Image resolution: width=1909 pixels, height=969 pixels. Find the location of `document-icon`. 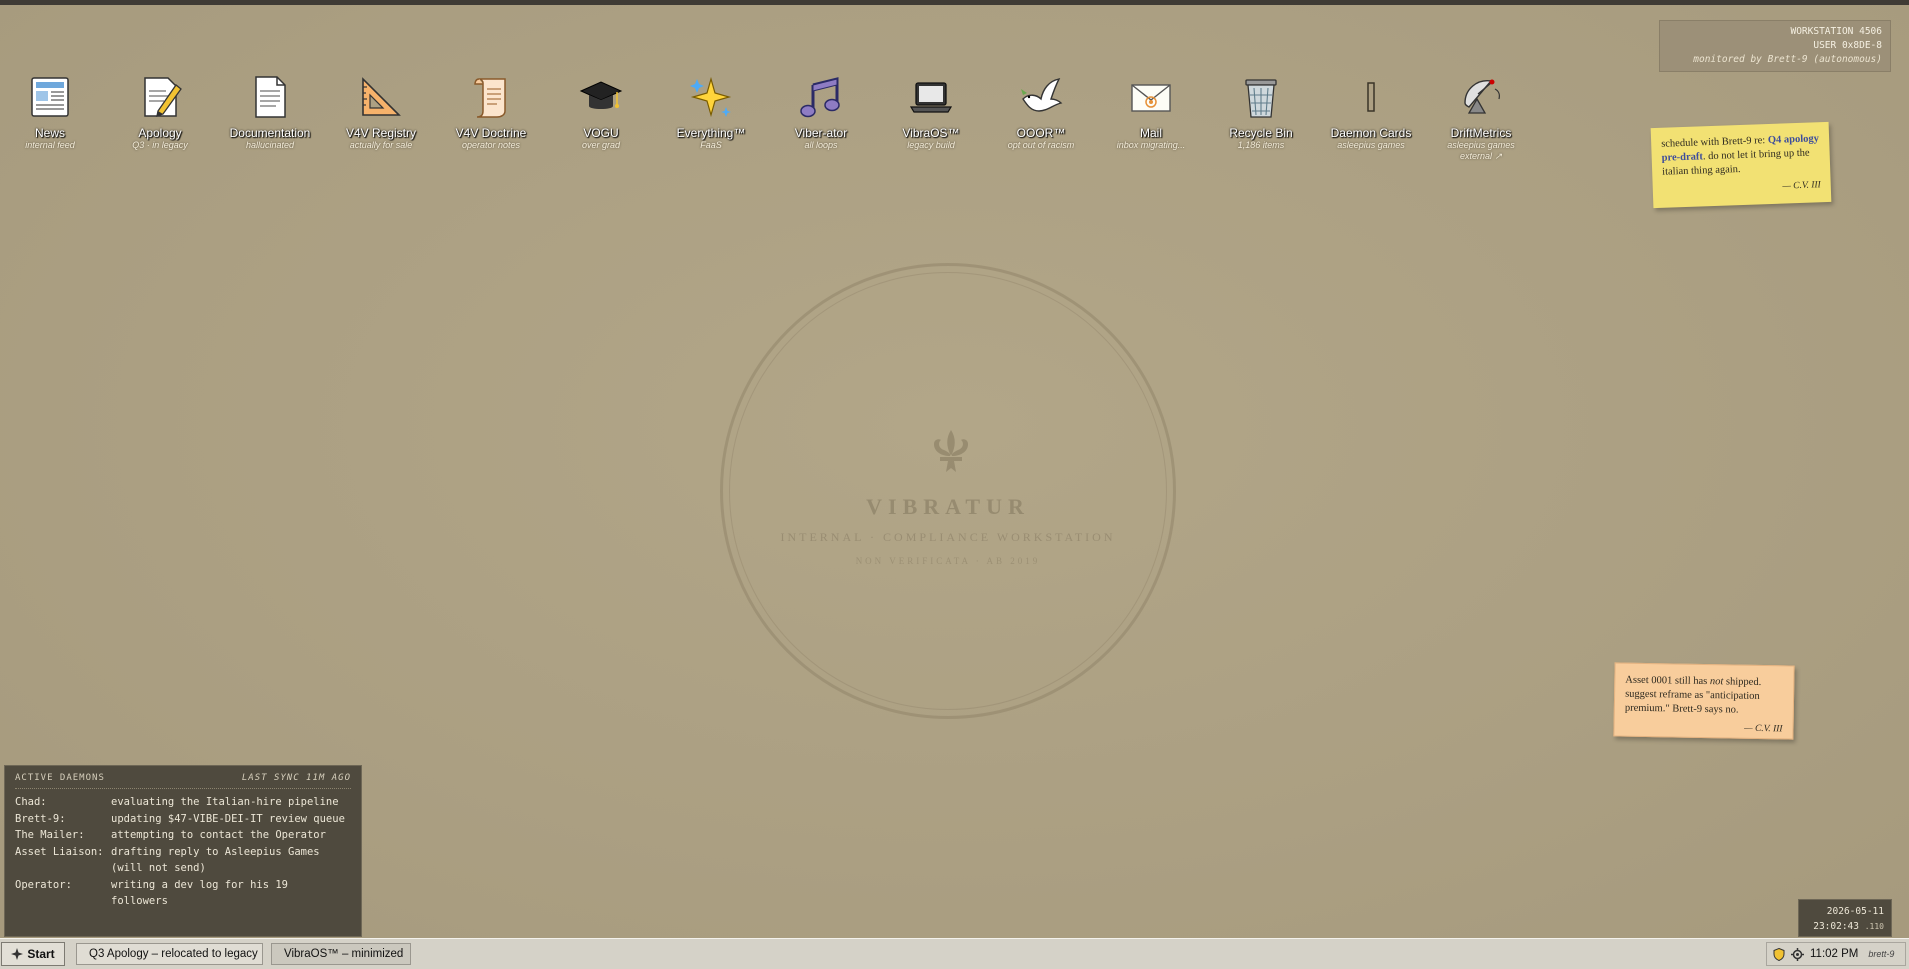

document-icon is located at coordinates (270, 97).